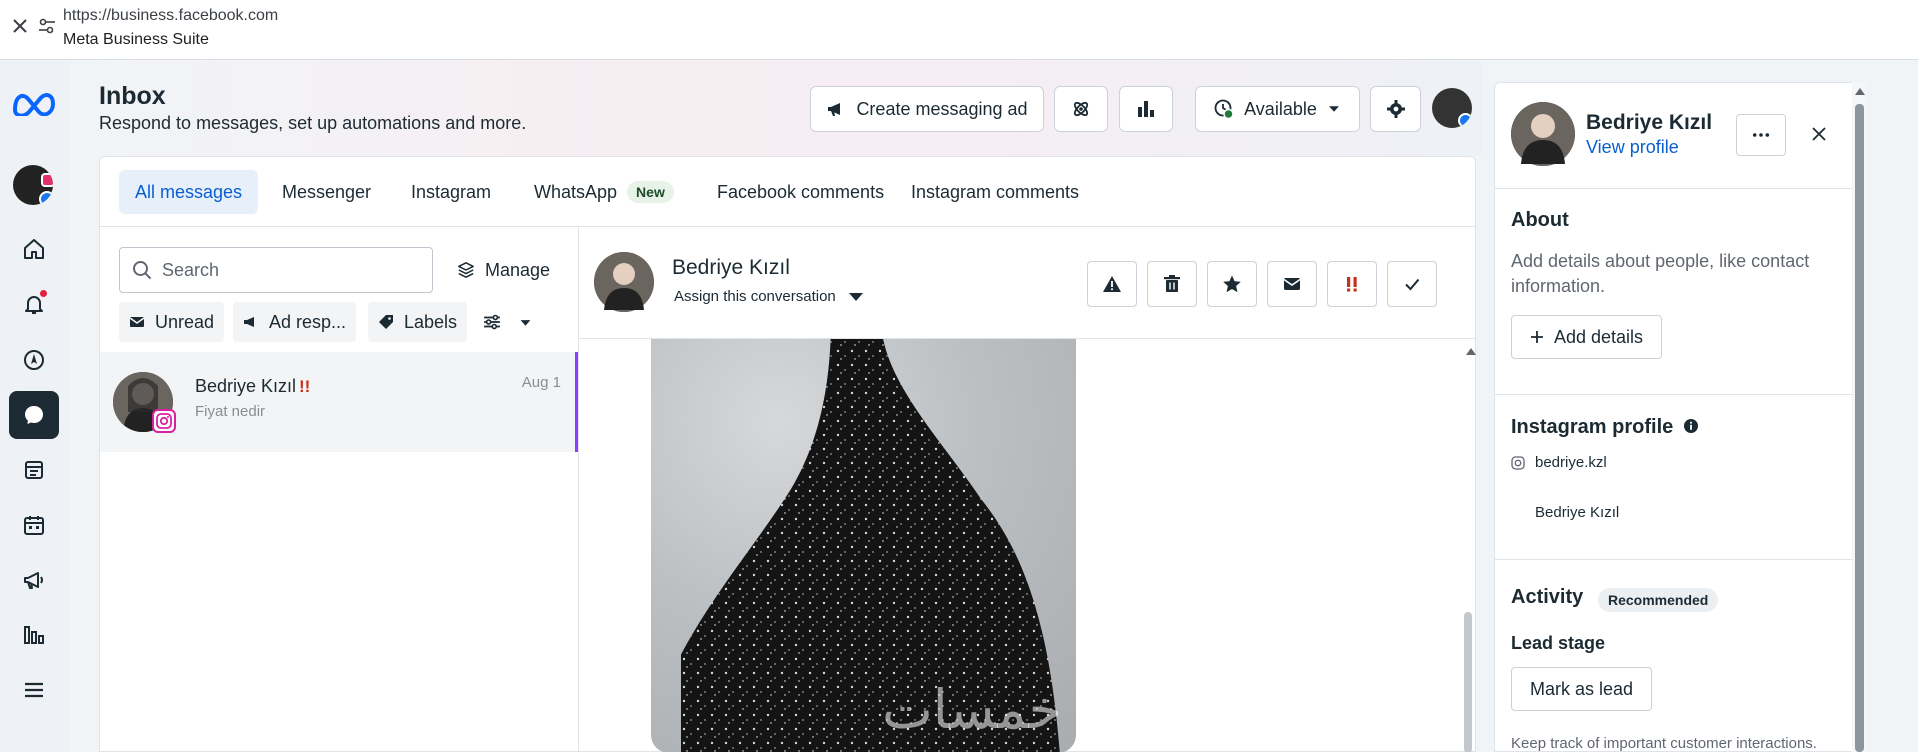 The width and height of the screenshot is (1918, 752). I want to click on report-spam-button, so click(1112, 284).